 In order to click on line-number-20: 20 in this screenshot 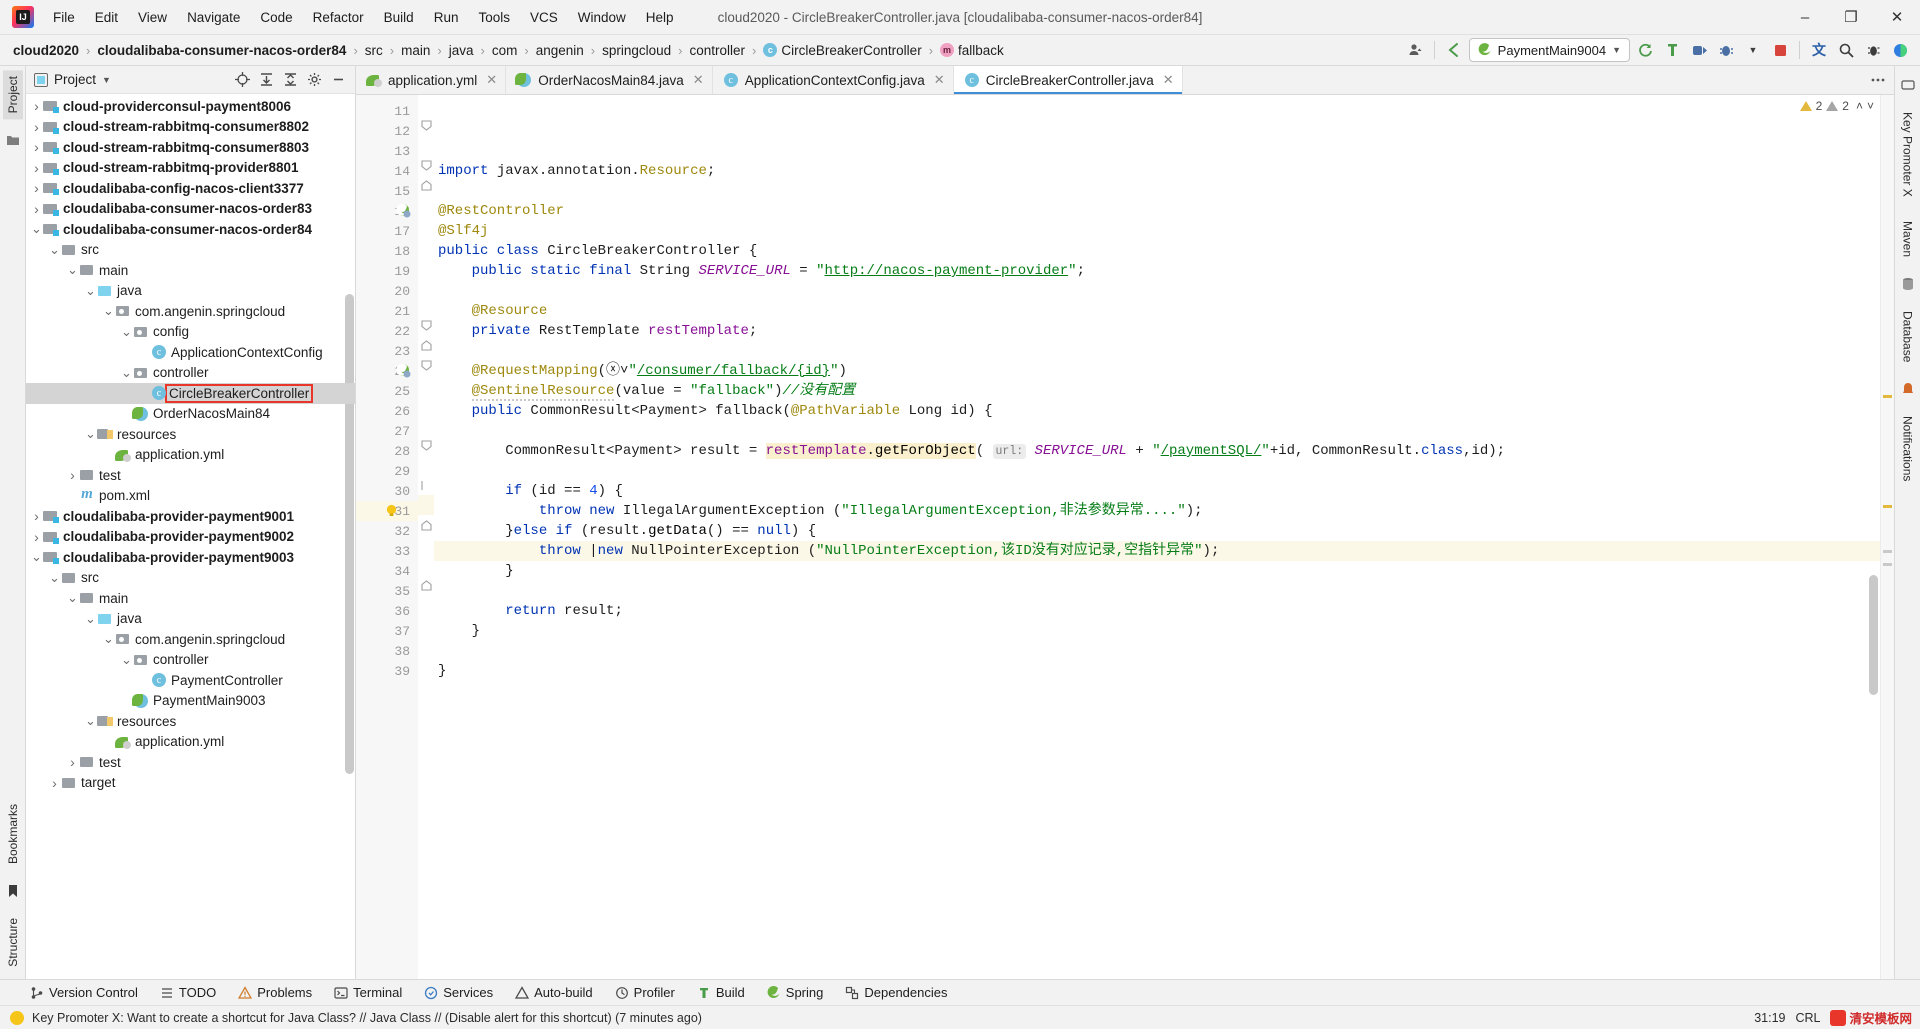, I will do `click(387, 291)`.